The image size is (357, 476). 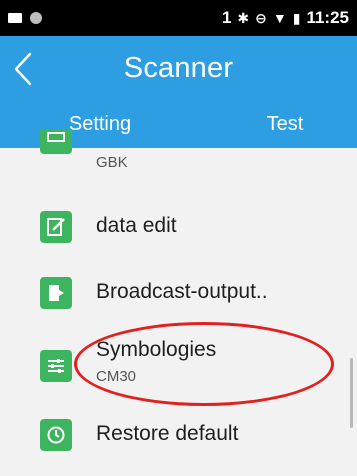 What do you see at coordinates (243, 17) in the screenshot?
I see `bluetooth-icon: ✱` at bounding box center [243, 17].